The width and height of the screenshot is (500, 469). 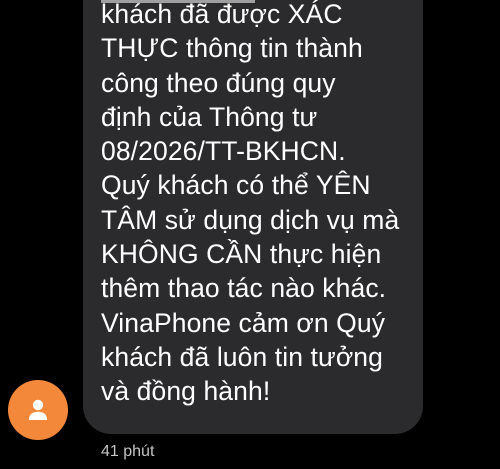 I want to click on sender-avatar, so click(x=38, y=410).